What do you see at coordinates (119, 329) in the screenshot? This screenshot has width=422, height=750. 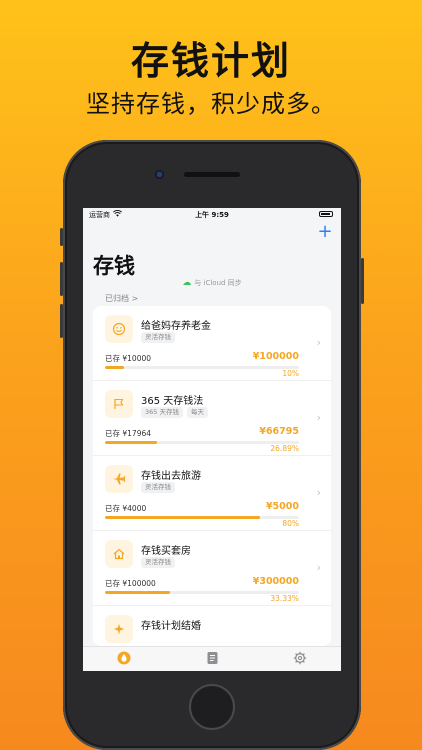 I see `smile-icon` at bounding box center [119, 329].